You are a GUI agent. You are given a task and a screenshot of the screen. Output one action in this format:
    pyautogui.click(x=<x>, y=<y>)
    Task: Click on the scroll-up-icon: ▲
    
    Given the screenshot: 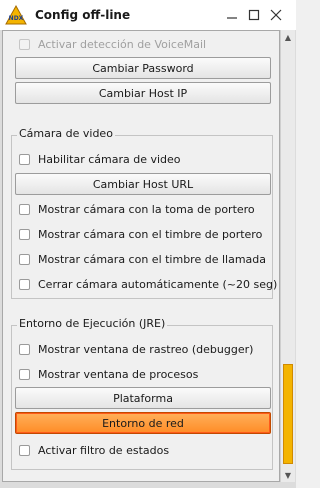 What is the action you would take?
    pyautogui.click(x=288, y=37)
    